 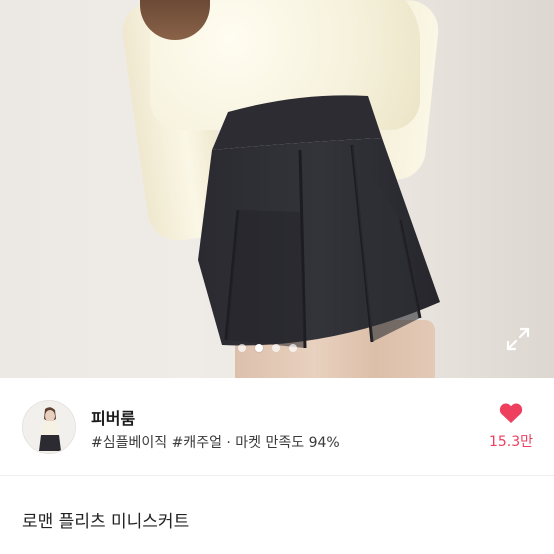 I want to click on seller-avatar-image, so click(x=49, y=427).